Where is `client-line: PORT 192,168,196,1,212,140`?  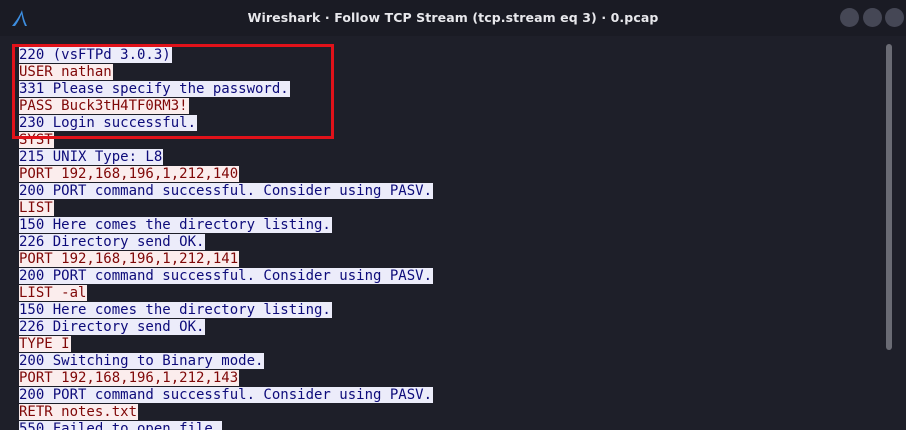
client-line: PORT 192,168,196,1,212,140 is located at coordinates (226, 174).